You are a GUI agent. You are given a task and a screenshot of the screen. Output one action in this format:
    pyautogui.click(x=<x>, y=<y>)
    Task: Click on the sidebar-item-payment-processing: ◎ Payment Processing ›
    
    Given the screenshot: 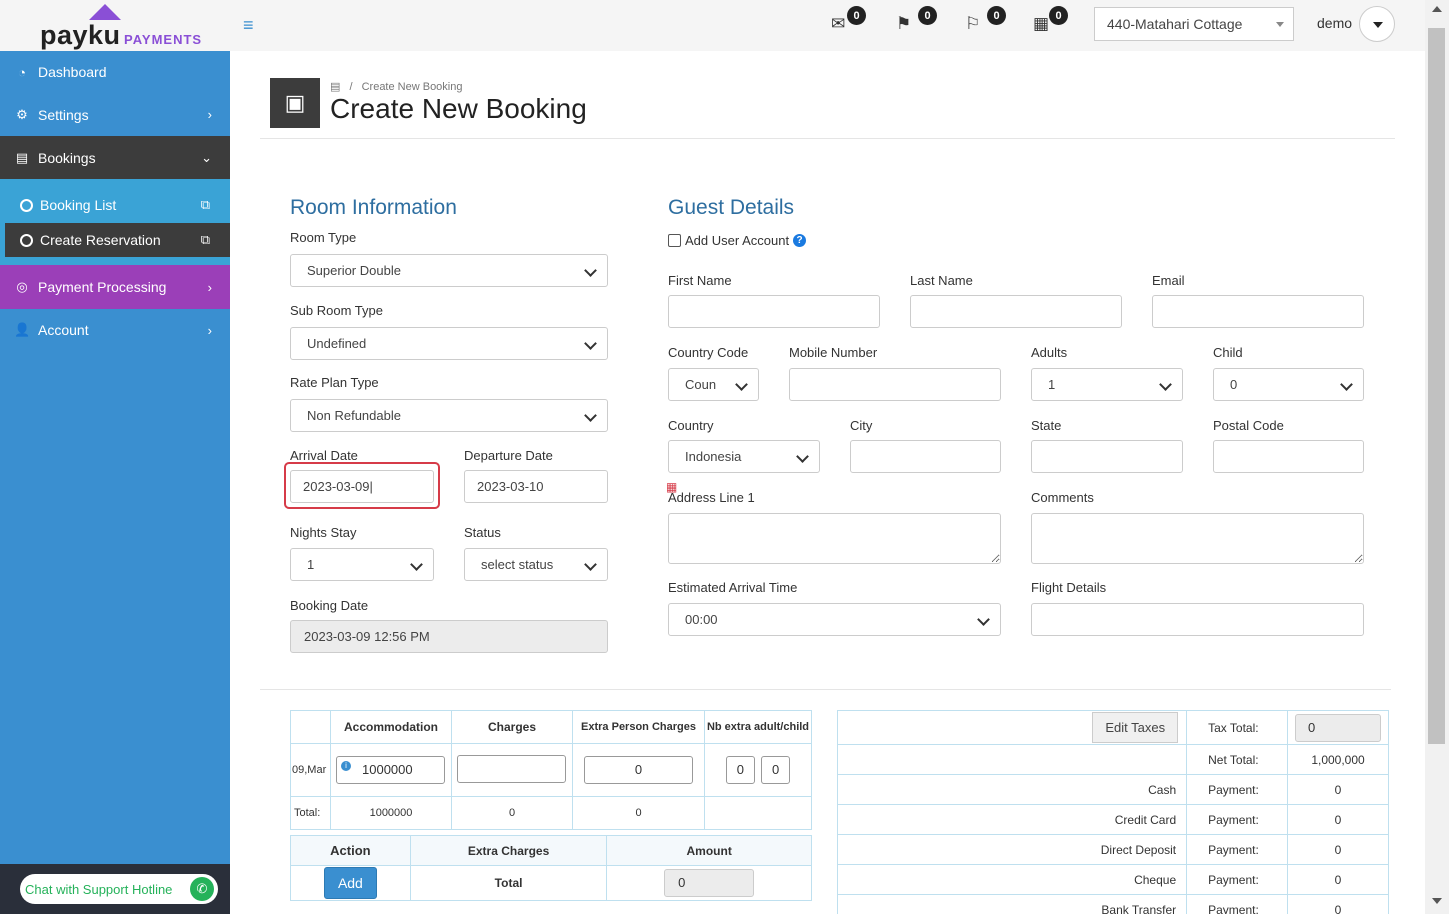 What is the action you would take?
    pyautogui.click(x=115, y=287)
    